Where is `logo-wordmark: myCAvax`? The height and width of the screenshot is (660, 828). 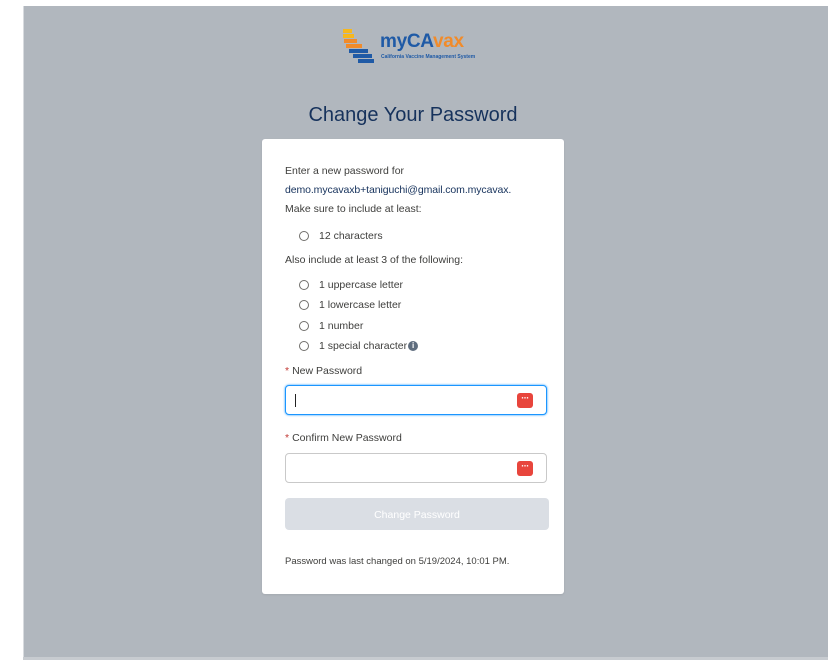
logo-wordmark: myCAvax is located at coordinates (422, 42).